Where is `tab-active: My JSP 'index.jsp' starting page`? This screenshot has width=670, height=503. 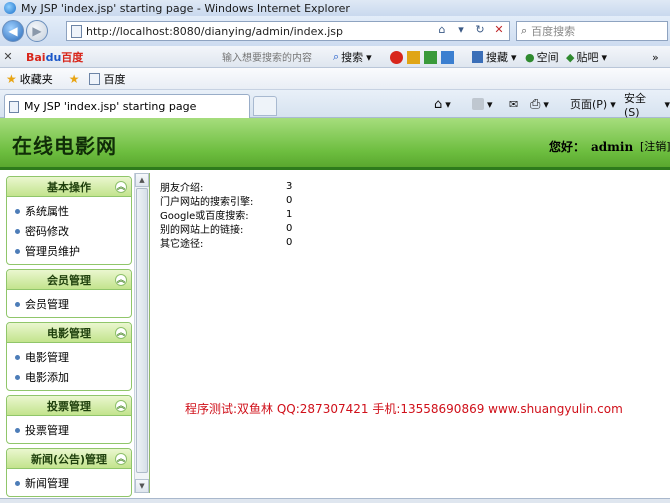
tab-active: My JSP 'index.jsp' starting page is located at coordinates (127, 106).